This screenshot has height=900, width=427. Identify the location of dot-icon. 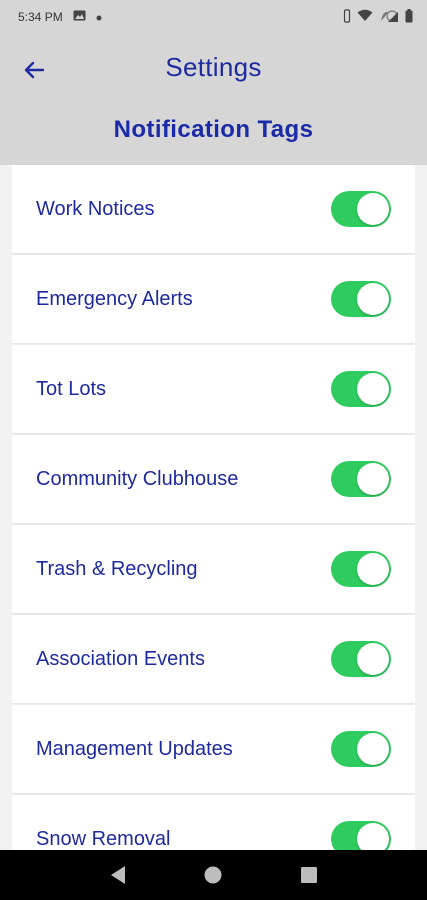
(99, 17).